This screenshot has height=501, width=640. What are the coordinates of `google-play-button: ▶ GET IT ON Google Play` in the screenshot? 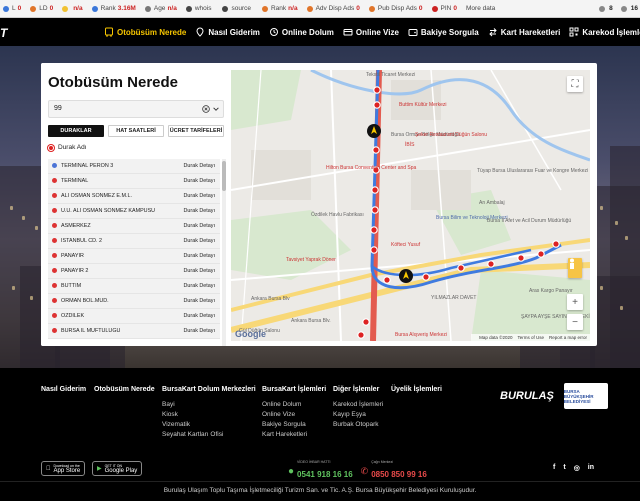 It's located at (117, 468).